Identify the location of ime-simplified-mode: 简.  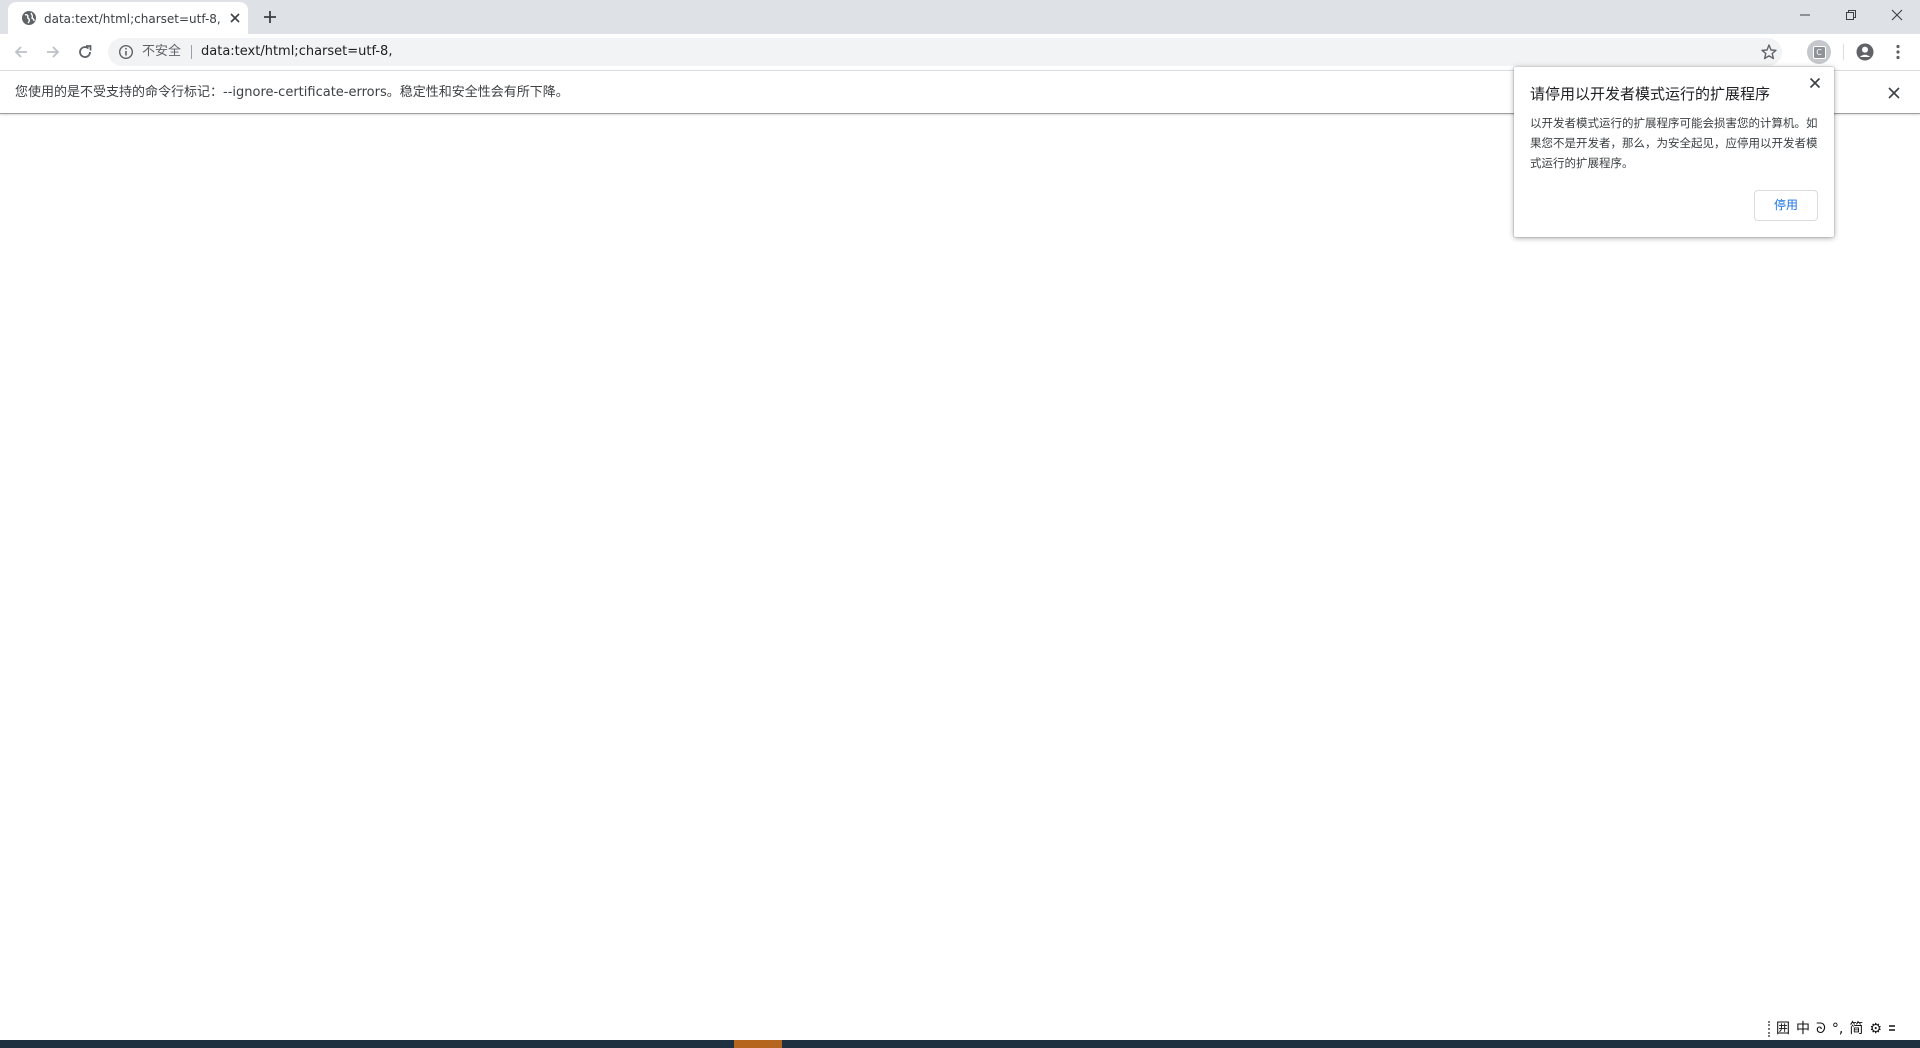
(1856, 1029).